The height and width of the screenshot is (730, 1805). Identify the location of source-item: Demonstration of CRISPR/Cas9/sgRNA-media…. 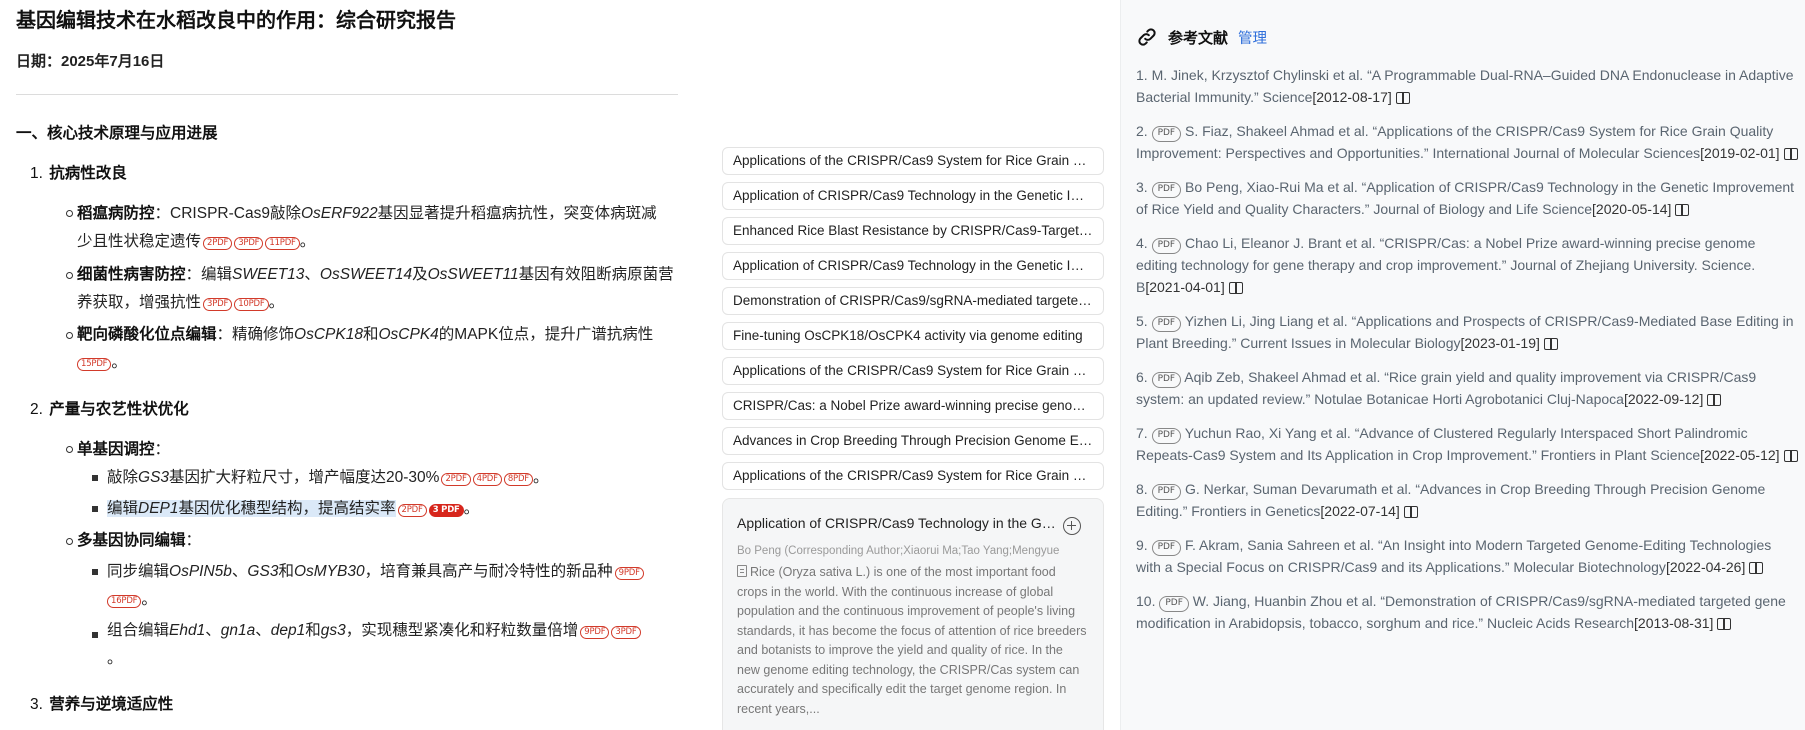
(913, 301).